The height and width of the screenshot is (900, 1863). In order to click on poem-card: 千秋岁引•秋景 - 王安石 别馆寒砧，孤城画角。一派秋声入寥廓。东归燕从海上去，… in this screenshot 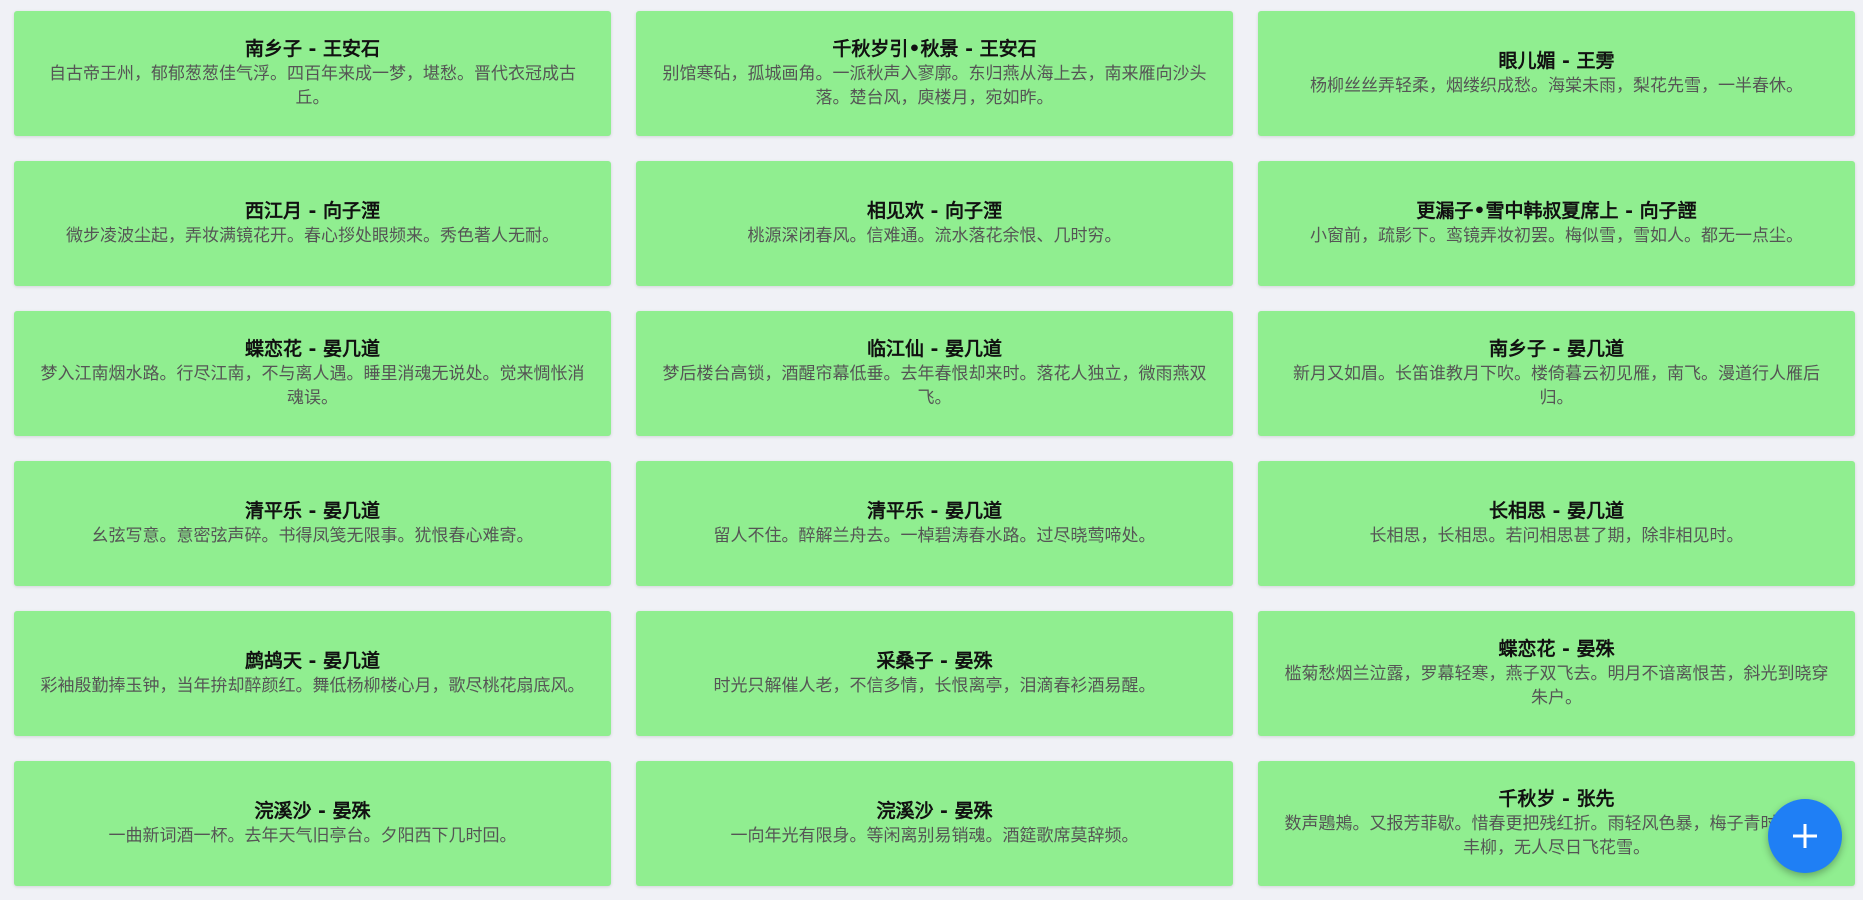, I will do `click(934, 73)`.